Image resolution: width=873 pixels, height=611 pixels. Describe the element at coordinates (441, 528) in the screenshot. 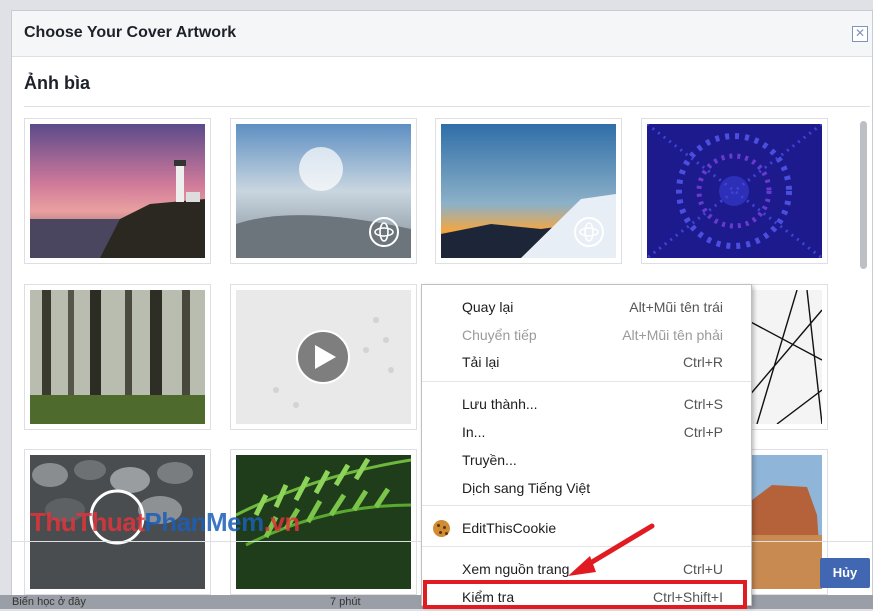

I see `cookie-icon` at that location.